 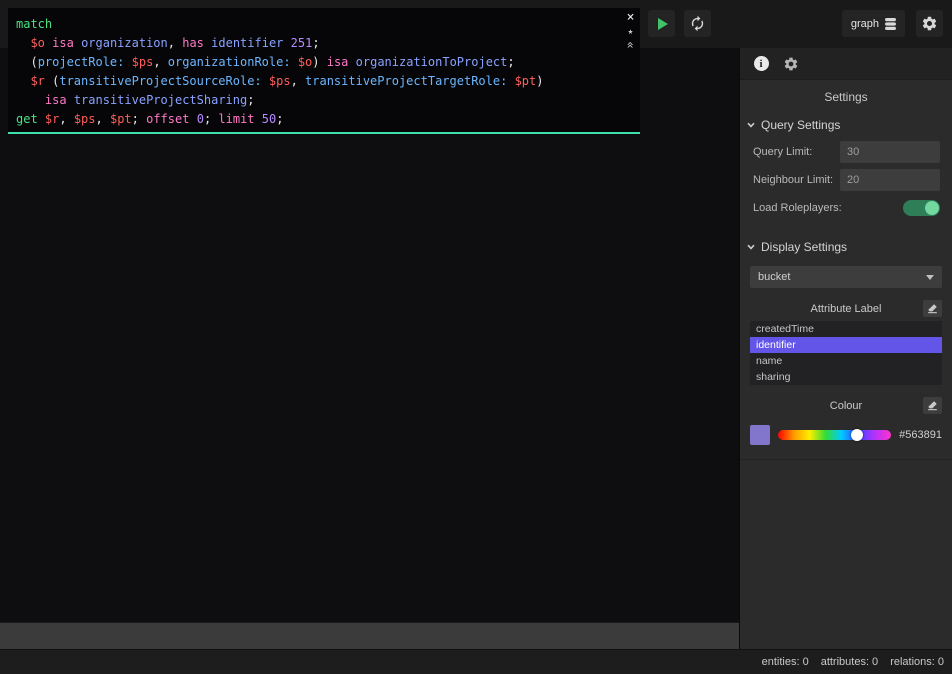 What do you see at coordinates (150, 119) in the screenshot?
I see `code-line: get $r, $ps, $pt; offset 0; limit 50;` at bounding box center [150, 119].